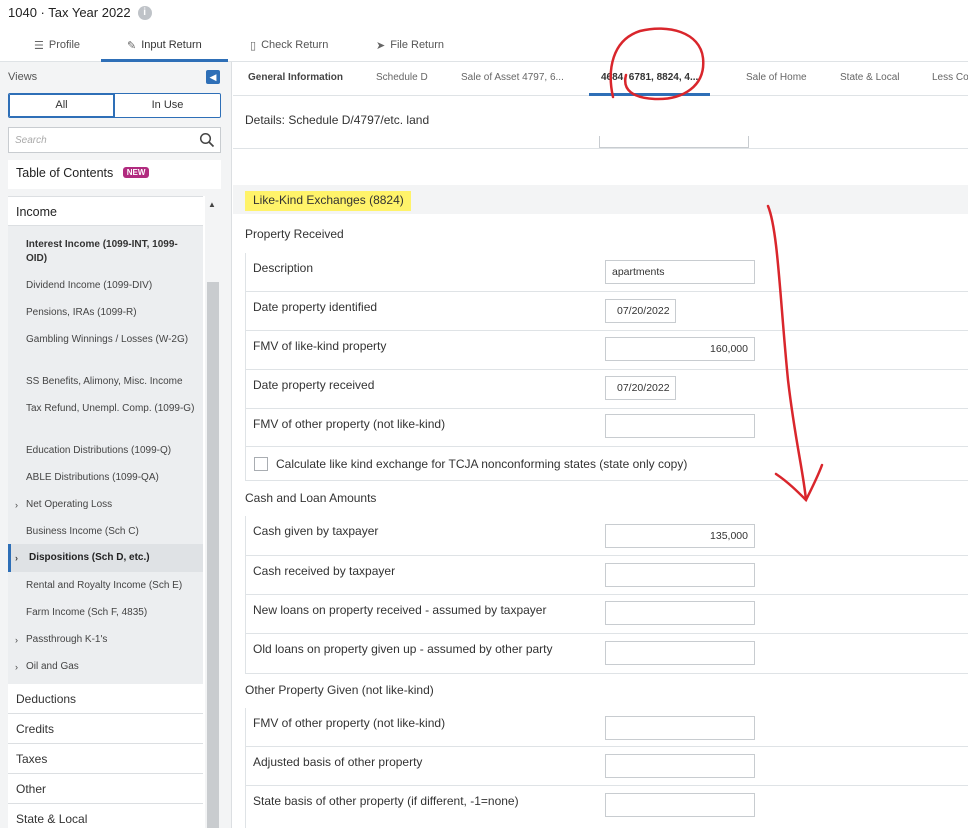  What do you see at coordinates (776, 84) in the screenshot?
I see `subtab-sale-of-home: Sale of Home` at bounding box center [776, 84].